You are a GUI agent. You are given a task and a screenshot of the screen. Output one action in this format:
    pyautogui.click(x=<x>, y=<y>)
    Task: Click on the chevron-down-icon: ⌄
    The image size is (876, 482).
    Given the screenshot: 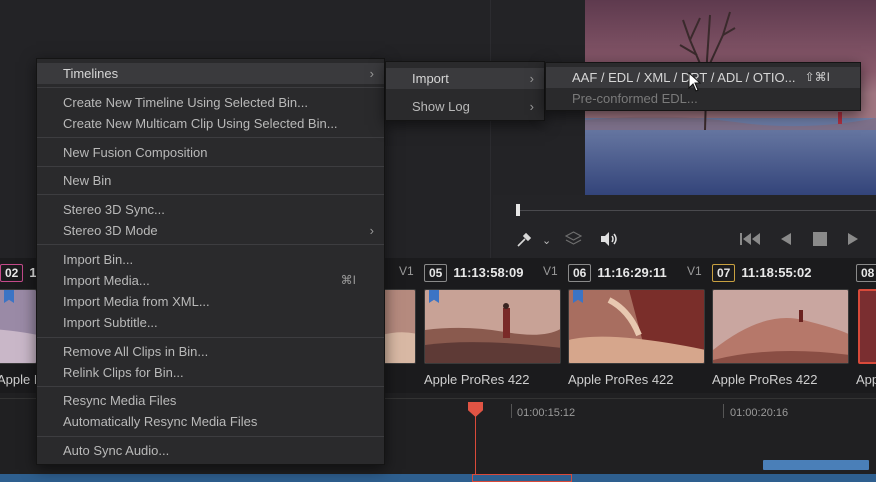 What is the action you would take?
    pyautogui.click(x=546, y=241)
    